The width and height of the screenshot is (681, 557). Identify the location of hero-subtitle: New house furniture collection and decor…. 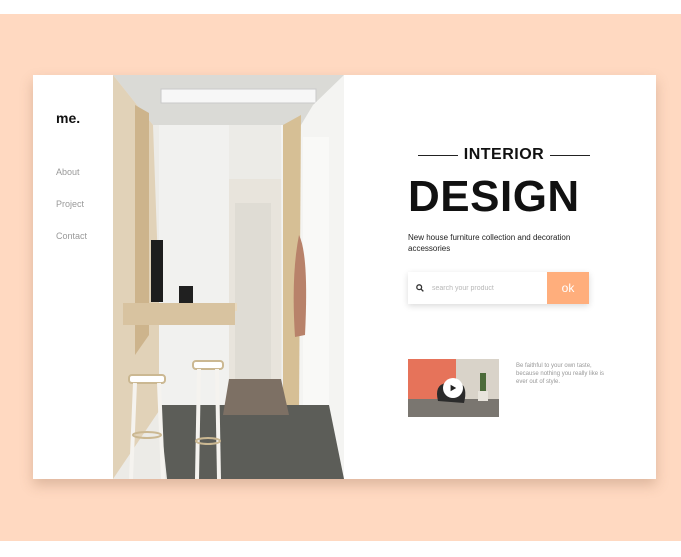
(489, 243).